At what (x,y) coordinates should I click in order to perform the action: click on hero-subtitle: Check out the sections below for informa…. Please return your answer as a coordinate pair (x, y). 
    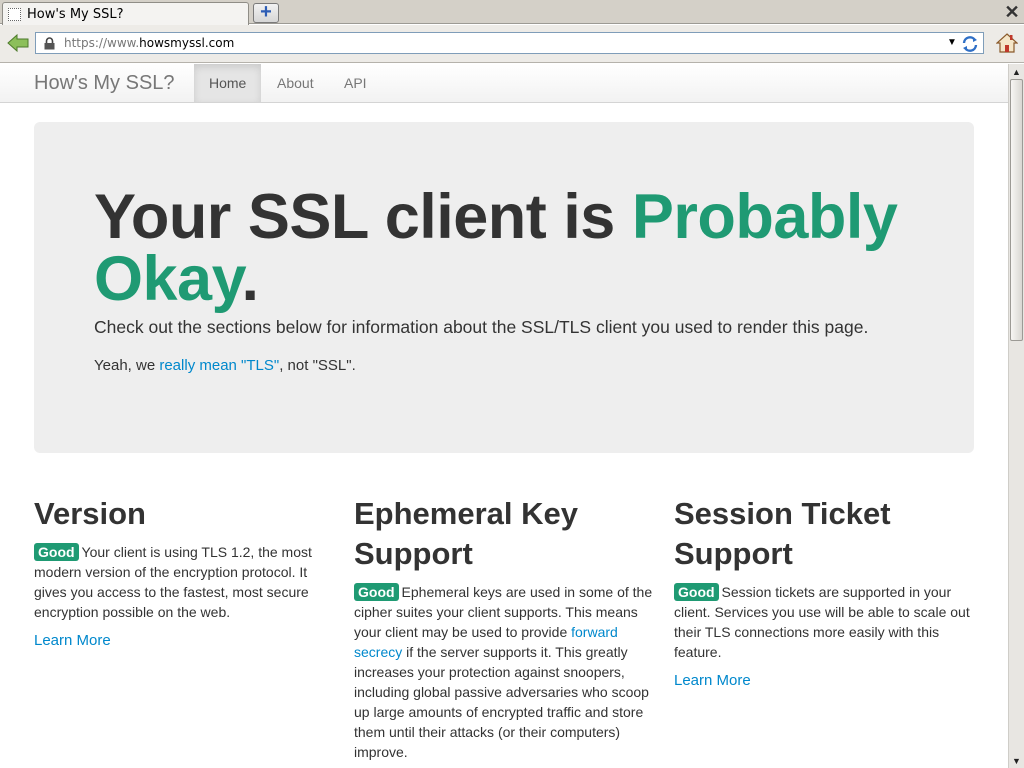
    Looking at the image, I should click on (481, 327).